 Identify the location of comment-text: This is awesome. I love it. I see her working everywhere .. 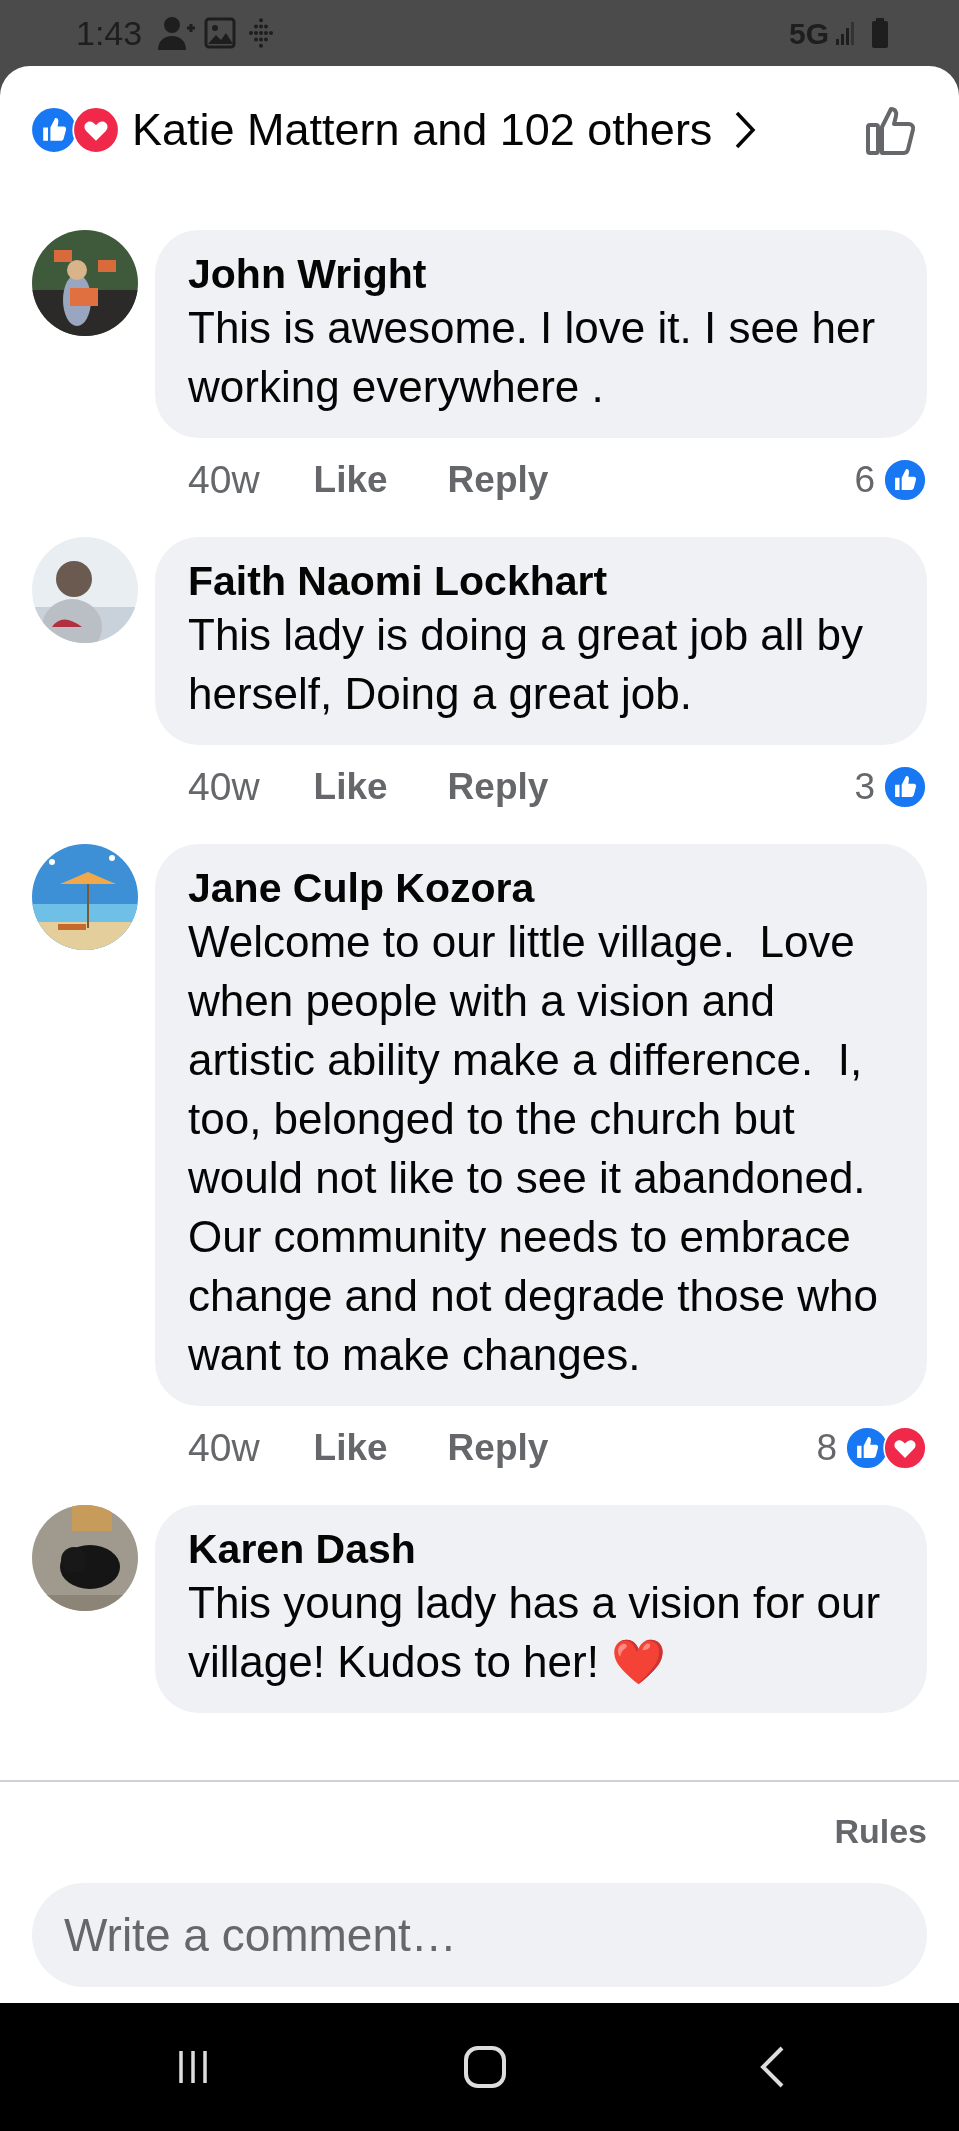
(532, 357).